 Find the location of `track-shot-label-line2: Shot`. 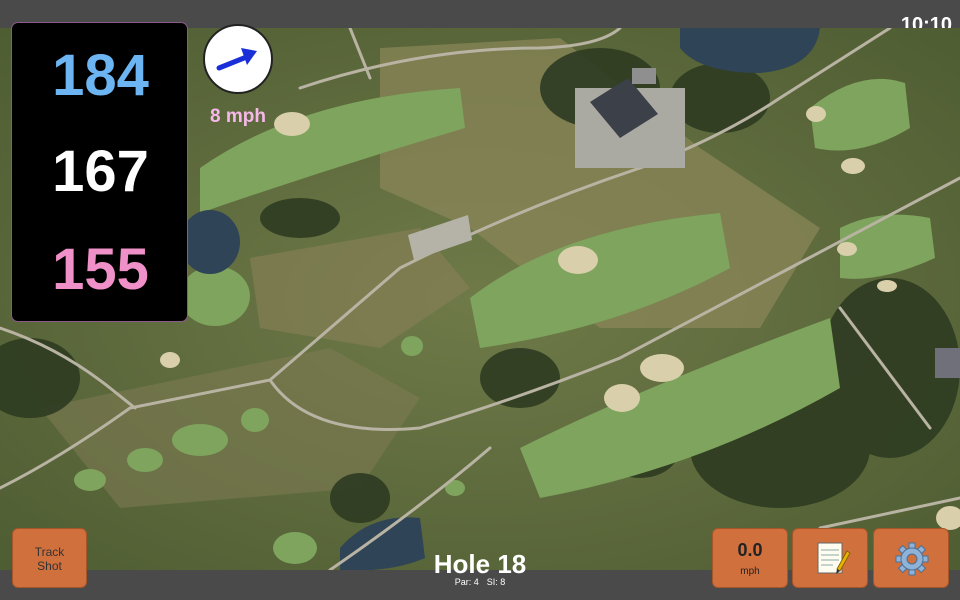

track-shot-label-line2: Shot is located at coordinates (49, 566).